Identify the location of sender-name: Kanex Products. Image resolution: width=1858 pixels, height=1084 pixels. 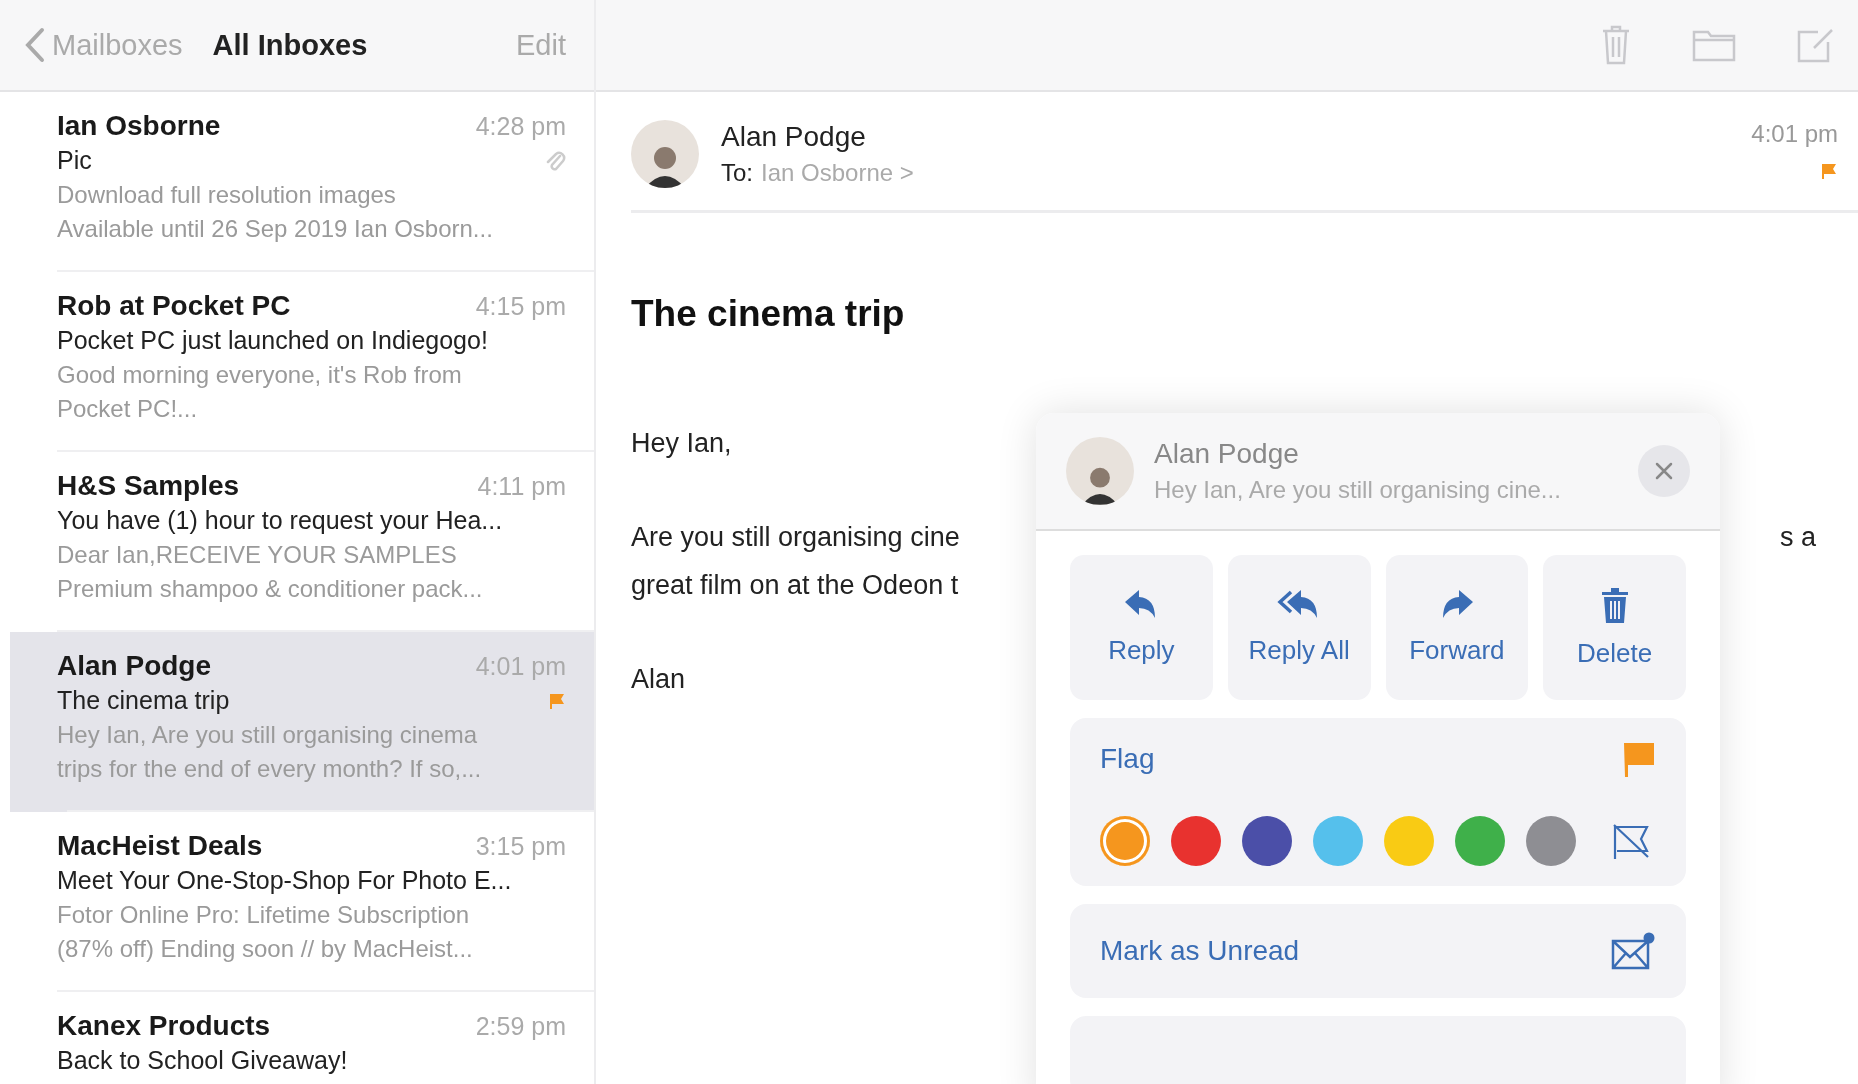
(164, 1026).